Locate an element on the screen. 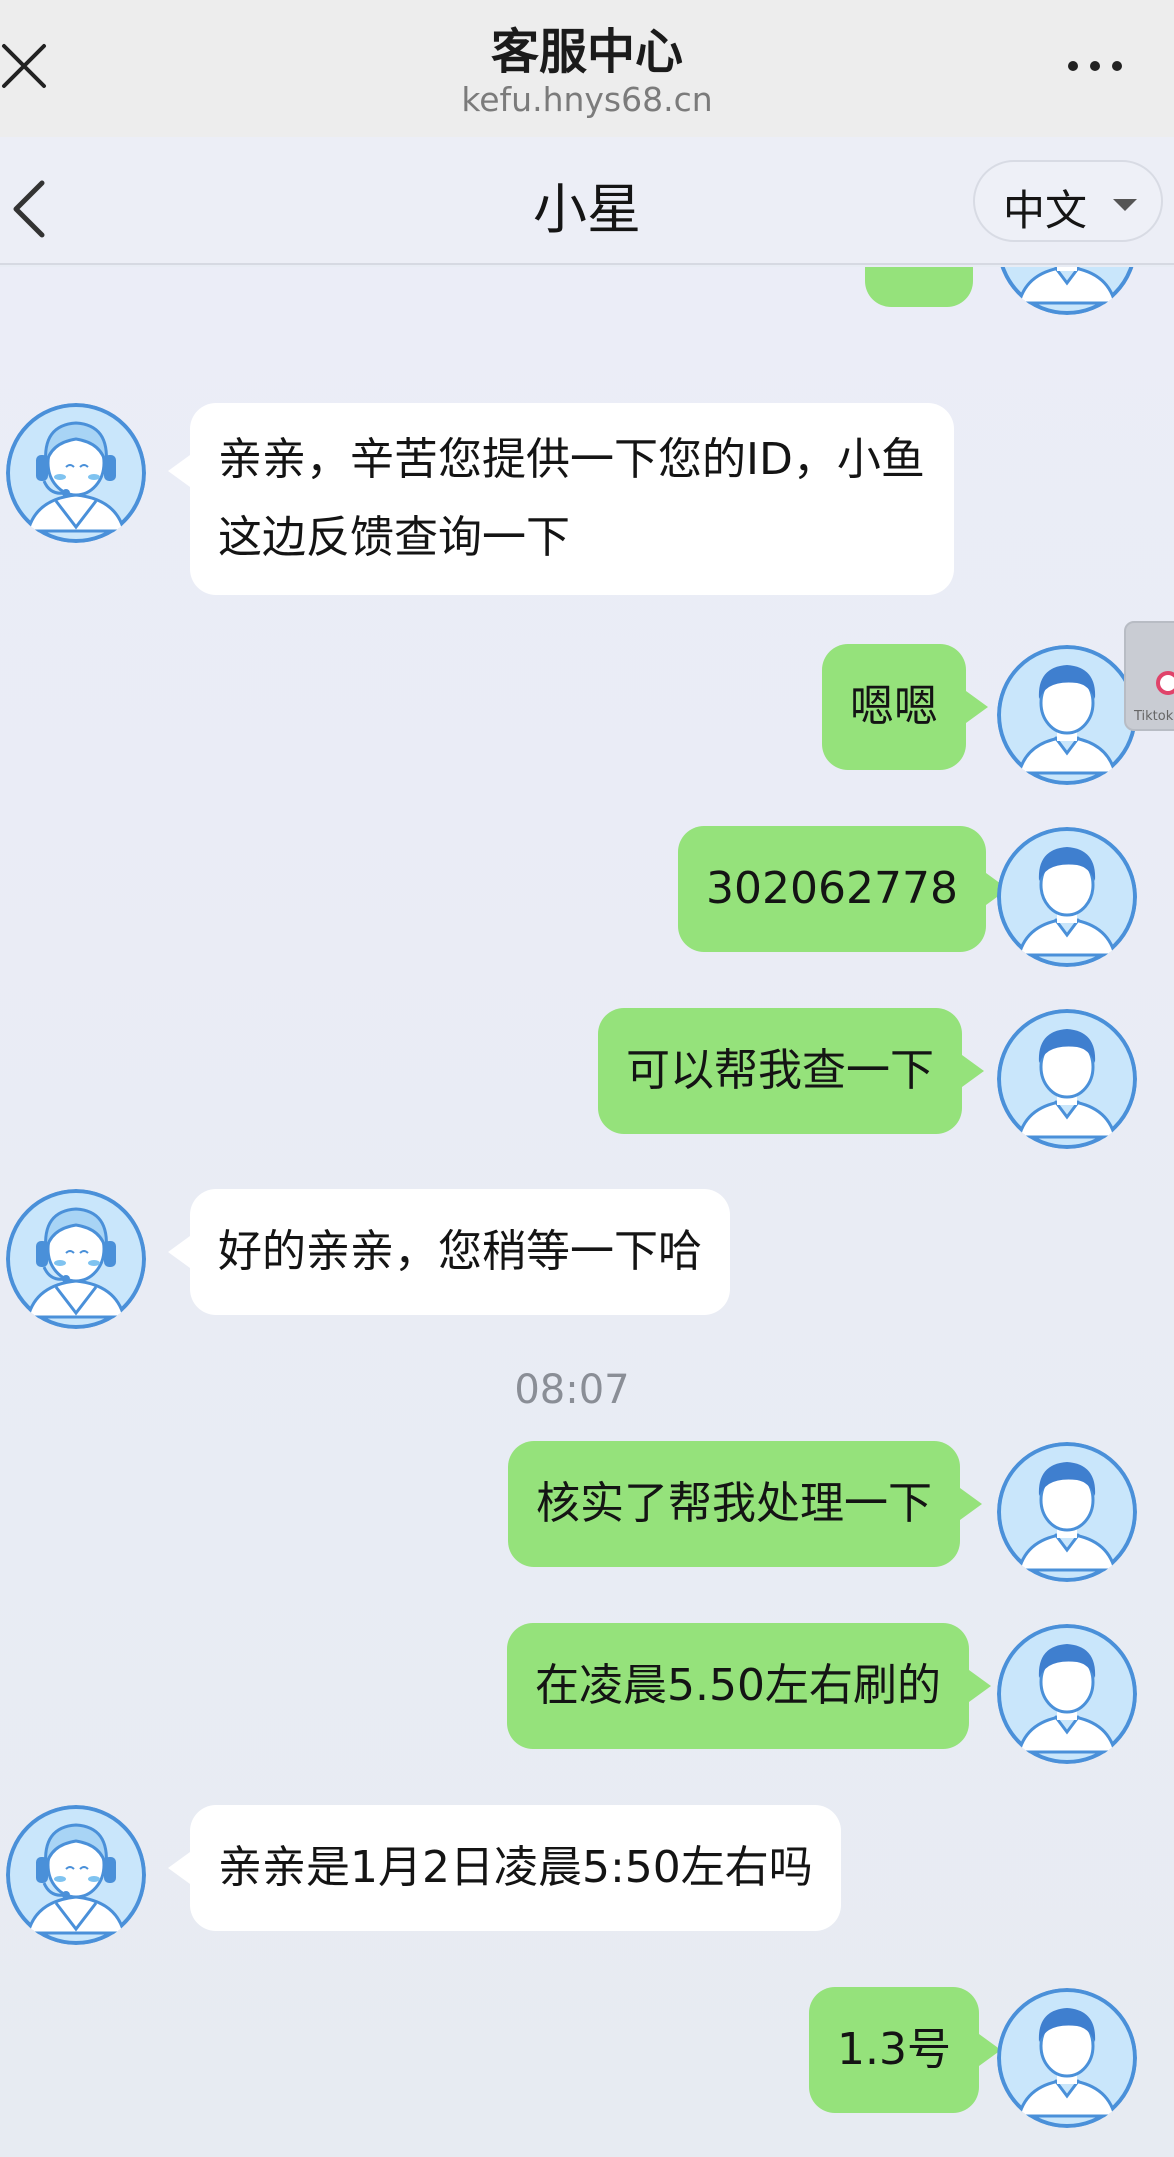 This screenshot has height=2157, width=1174. message-bubble-outgoing: 可以帮我查一下 is located at coordinates (791, 1071).